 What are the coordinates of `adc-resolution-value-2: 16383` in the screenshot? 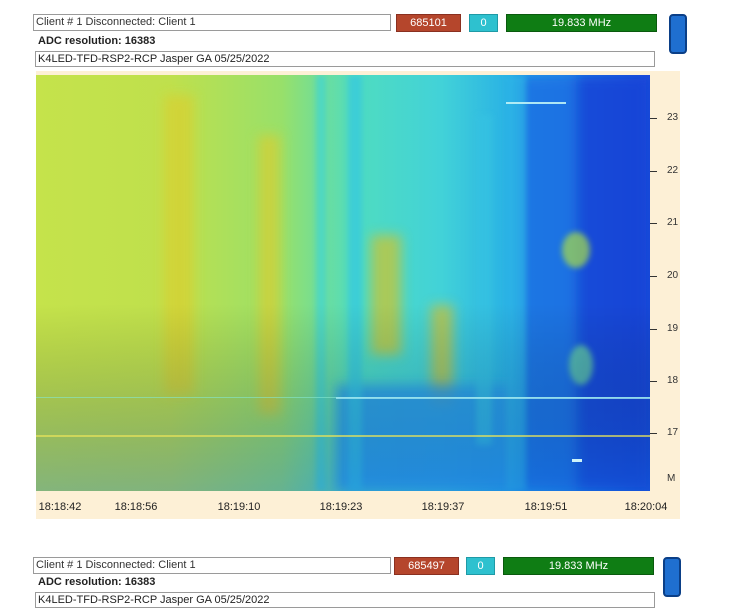 It's located at (140, 582).